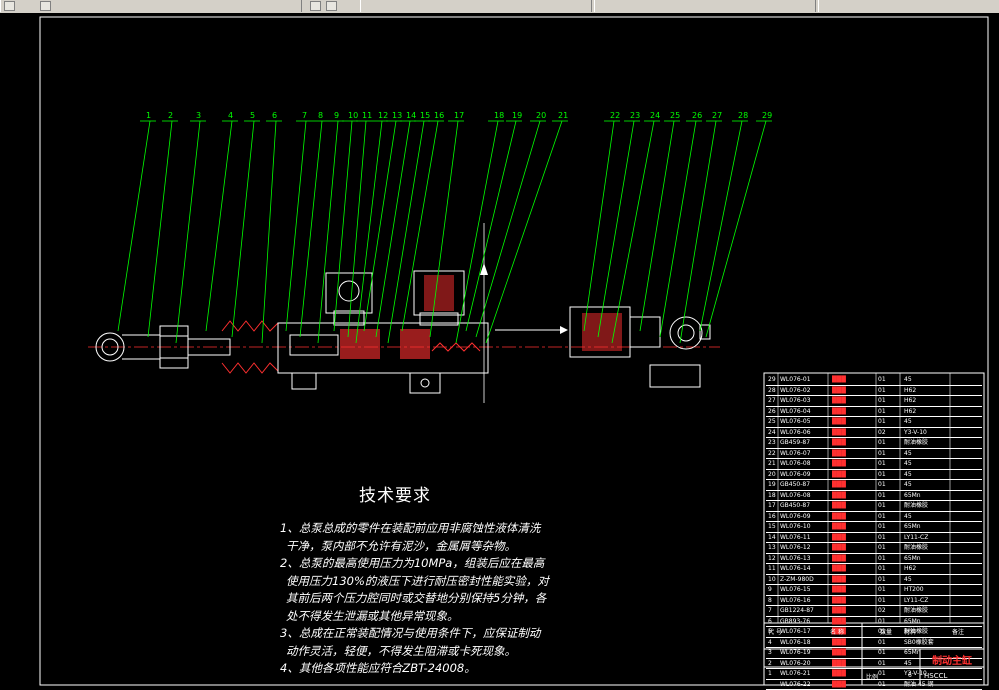  Describe the element at coordinates (772, 495) in the screenshot. I see `bom-no: 18` at that location.